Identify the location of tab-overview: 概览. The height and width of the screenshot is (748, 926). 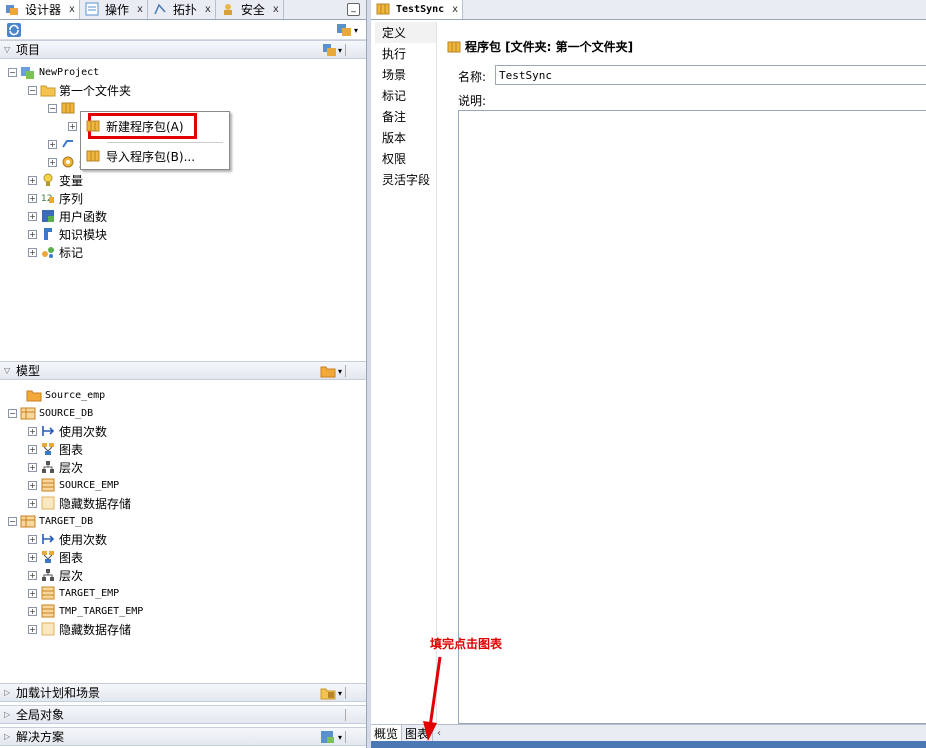
(387, 733).